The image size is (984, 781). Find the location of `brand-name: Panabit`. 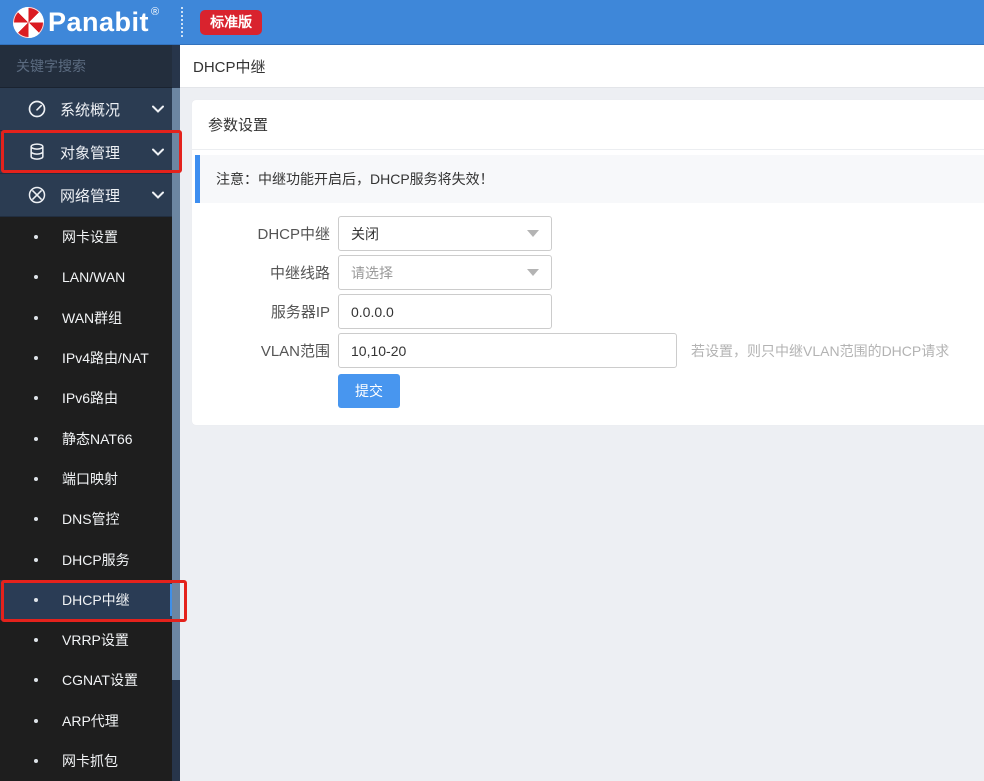

brand-name: Panabit is located at coordinates (99, 22).